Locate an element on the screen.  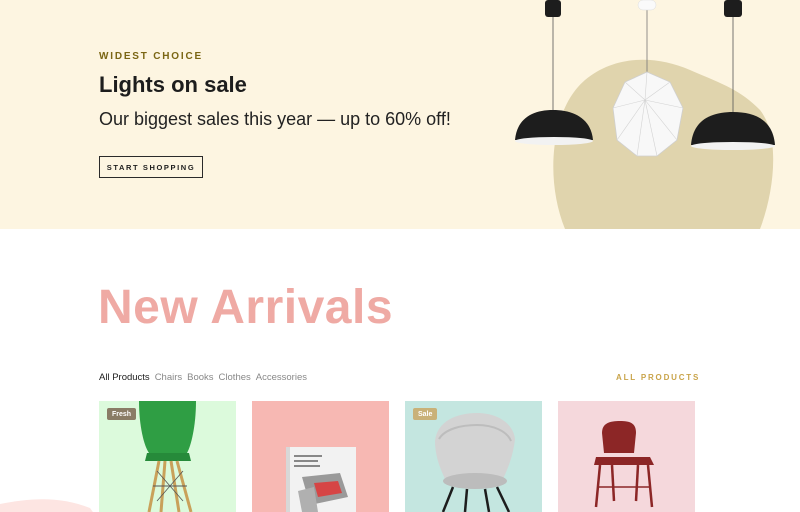
start-shopping-button: START SHOPPING is located at coordinates (151, 167).